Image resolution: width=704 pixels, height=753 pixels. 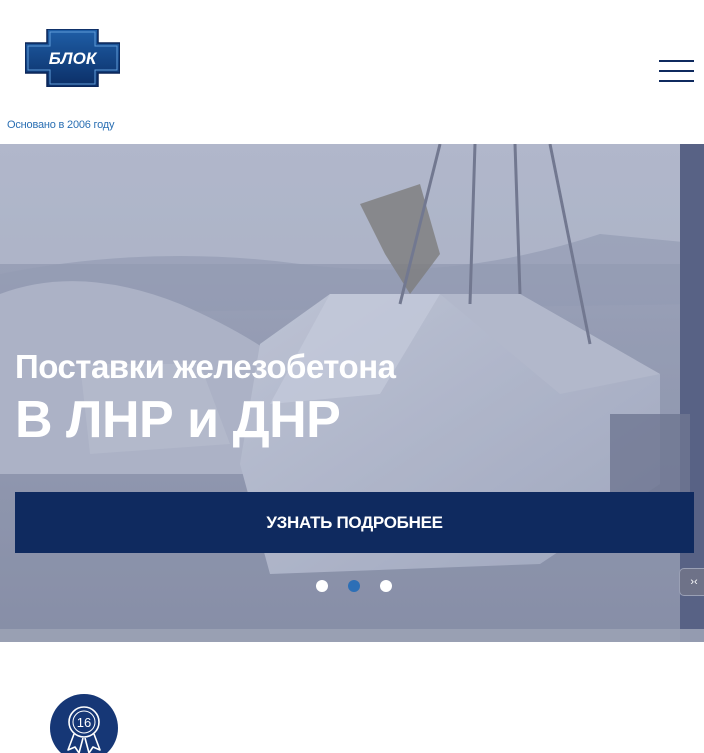 What do you see at coordinates (354, 522) in the screenshot?
I see `learn-more-button: УЗНАТЬ ПОДРОБНЕЕ` at bounding box center [354, 522].